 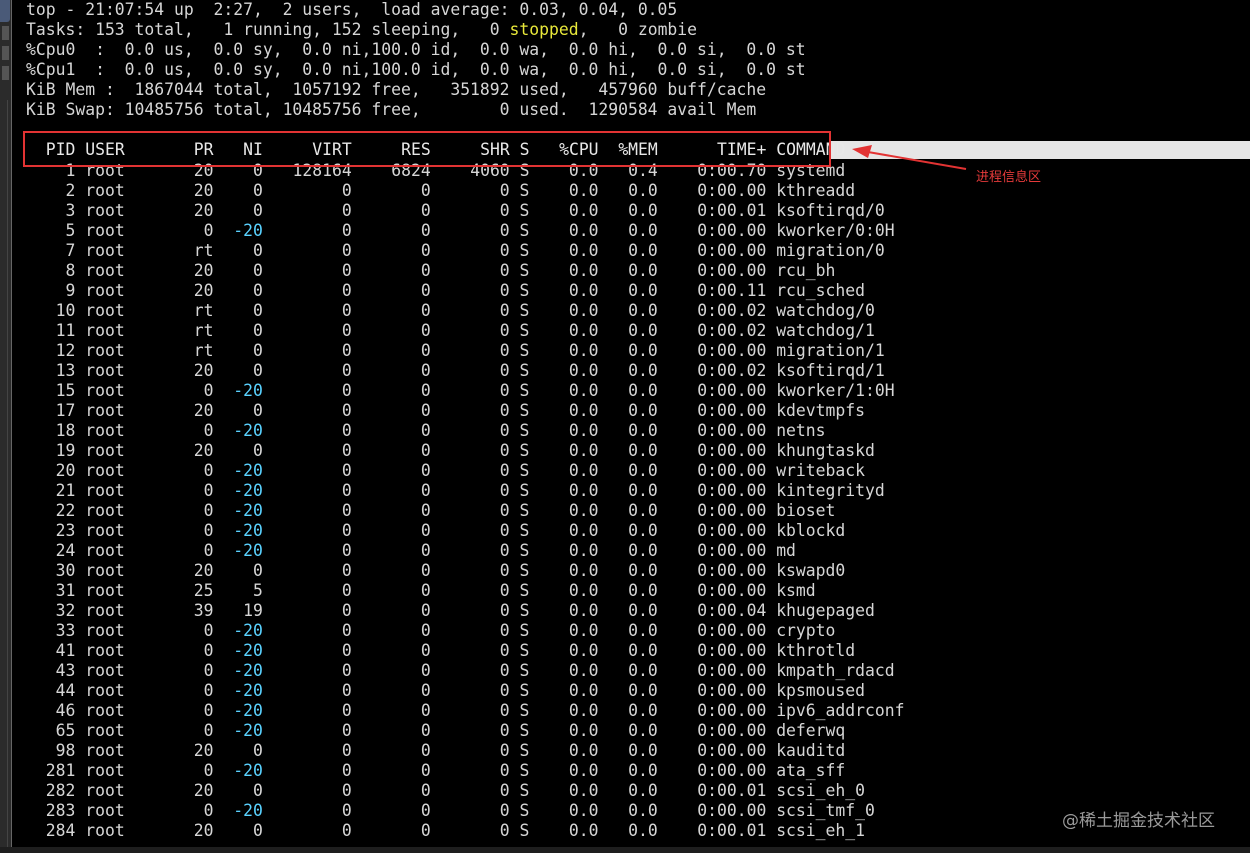 I want to click on cell-pid: 32, so click(x=65, y=610).